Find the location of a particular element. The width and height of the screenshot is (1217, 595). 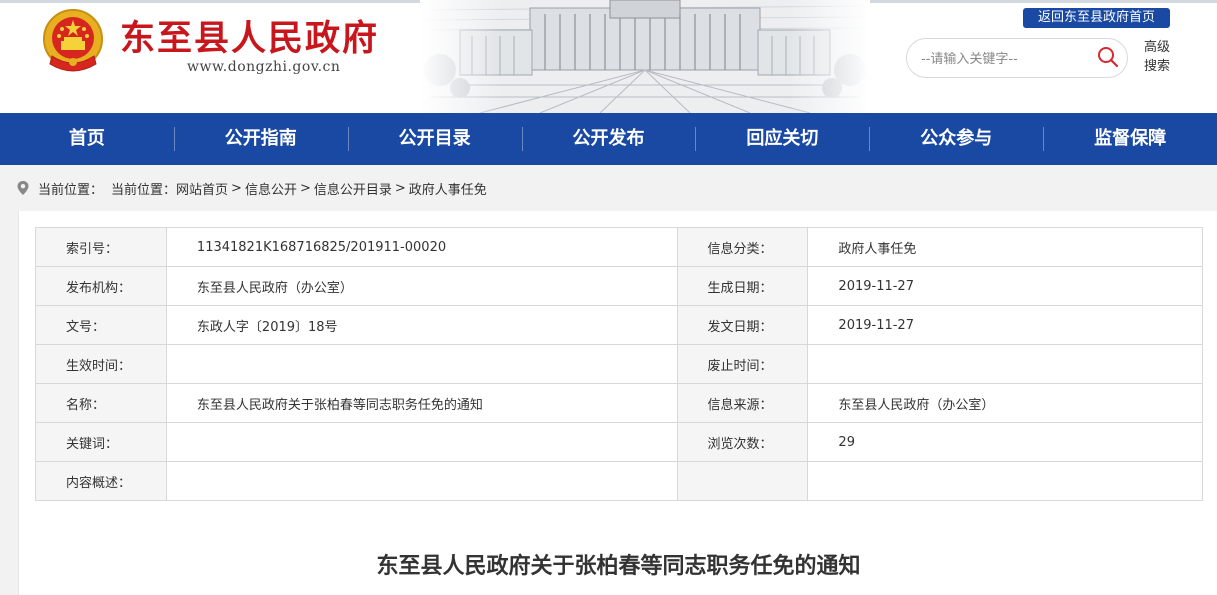

table-row: 关键词： 浏览次数： 29 is located at coordinates (619, 442).